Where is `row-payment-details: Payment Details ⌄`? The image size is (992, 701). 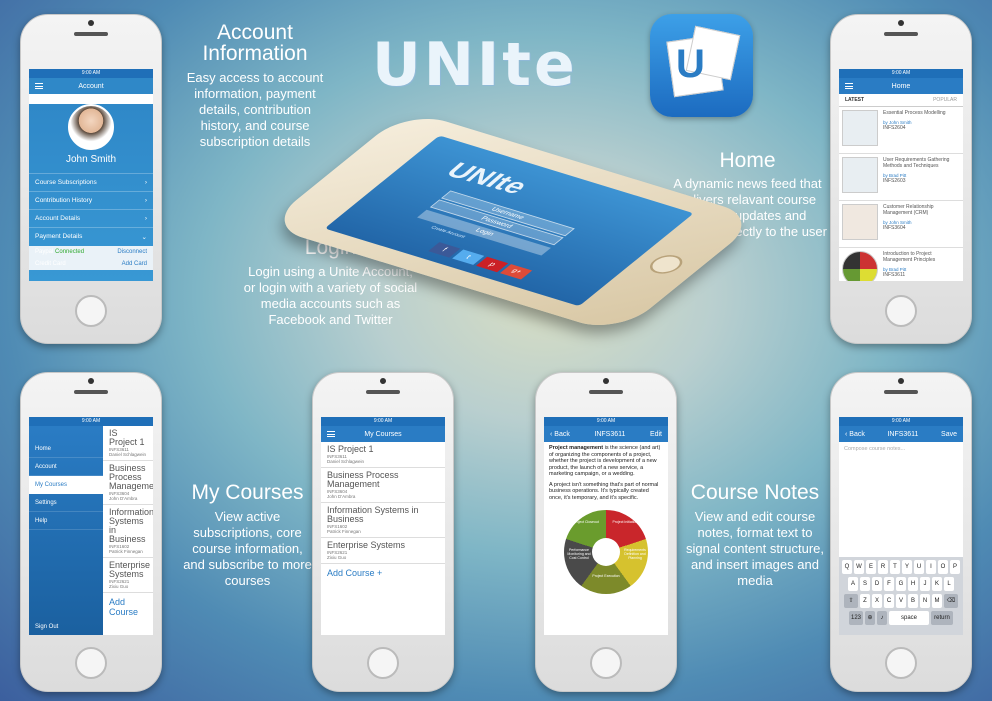 row-payment-details: Payment Details ⌄ is located at coordinates (91, 236).